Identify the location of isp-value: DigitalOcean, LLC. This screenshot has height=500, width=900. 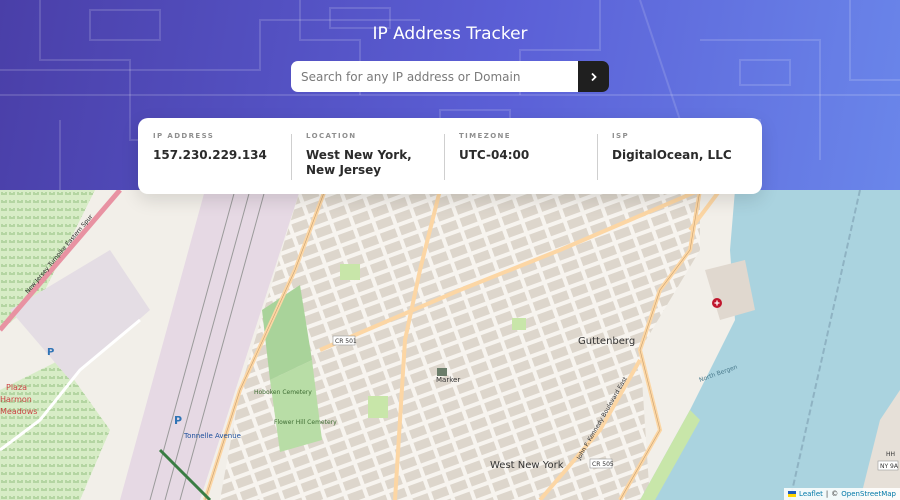
(672, 155).